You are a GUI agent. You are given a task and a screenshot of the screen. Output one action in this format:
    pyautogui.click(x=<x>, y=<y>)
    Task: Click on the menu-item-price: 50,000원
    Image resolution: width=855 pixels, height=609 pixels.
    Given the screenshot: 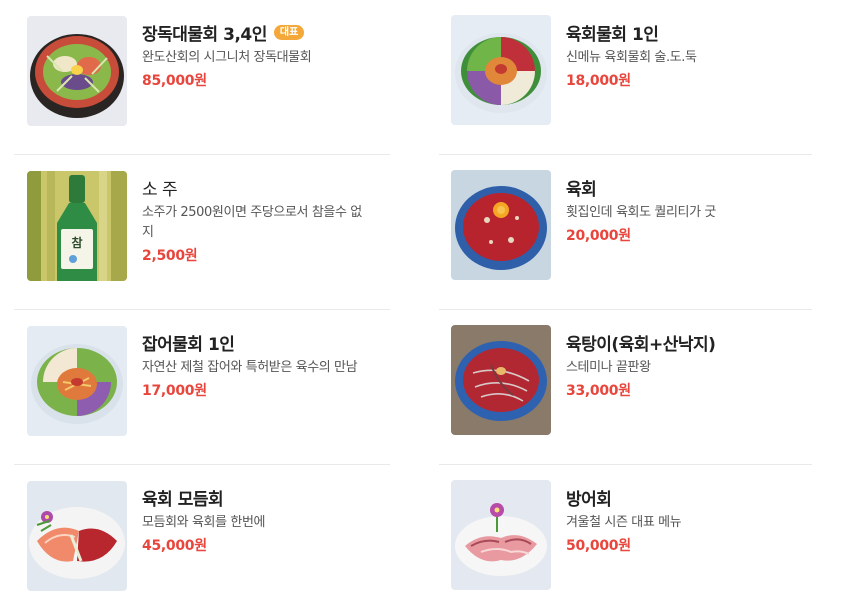 What is the action you would take?
    pyautogui.click(x=598, y=546)
    